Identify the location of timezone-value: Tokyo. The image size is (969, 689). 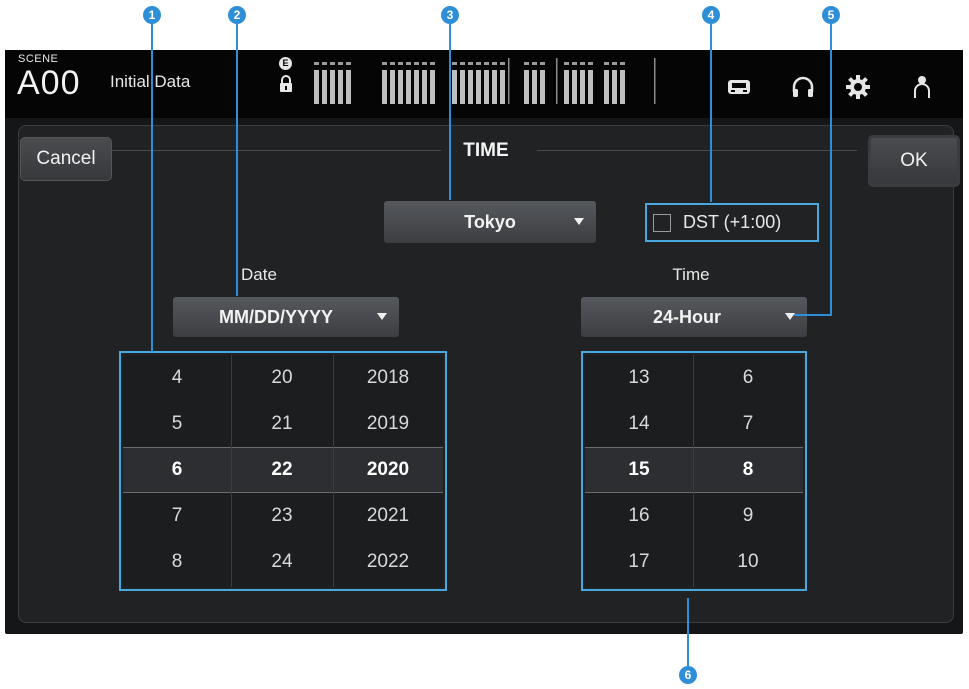
(490, 221).